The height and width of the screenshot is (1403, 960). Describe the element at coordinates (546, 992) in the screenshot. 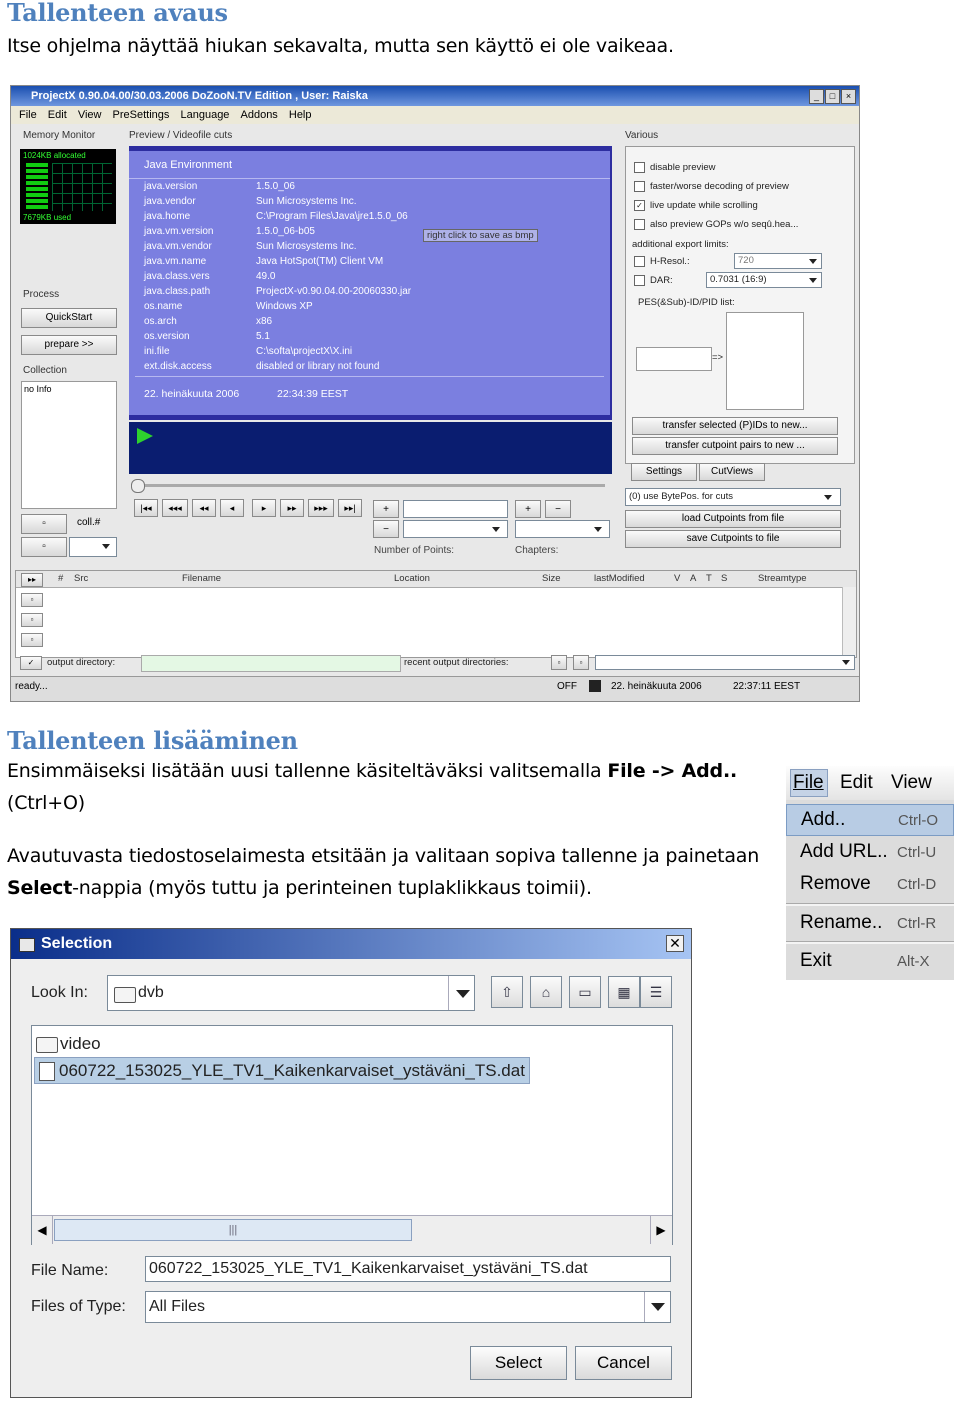

I see `home-icon: ⌂` at that location.